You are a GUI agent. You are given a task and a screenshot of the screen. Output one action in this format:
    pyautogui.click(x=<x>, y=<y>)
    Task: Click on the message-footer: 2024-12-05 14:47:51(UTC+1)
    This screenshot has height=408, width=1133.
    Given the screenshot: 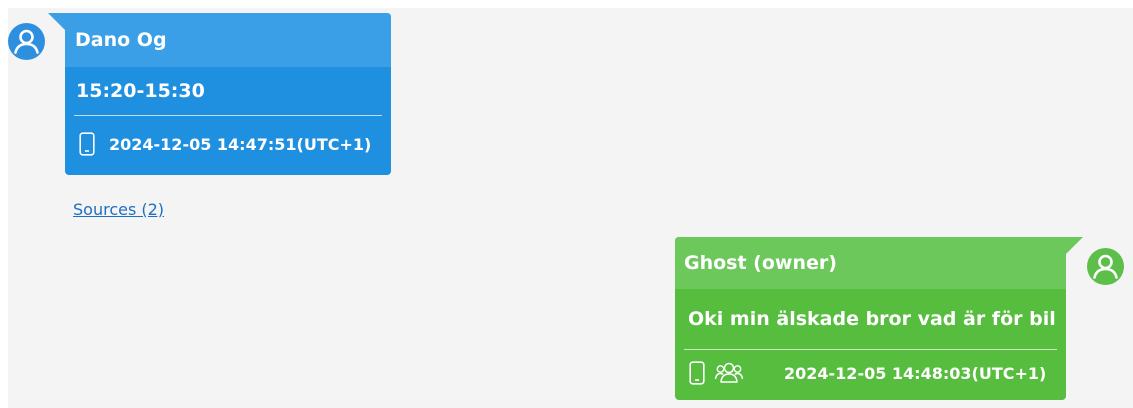 What is the action you would take?
    pyautogui.click(x=228, y=144)
    